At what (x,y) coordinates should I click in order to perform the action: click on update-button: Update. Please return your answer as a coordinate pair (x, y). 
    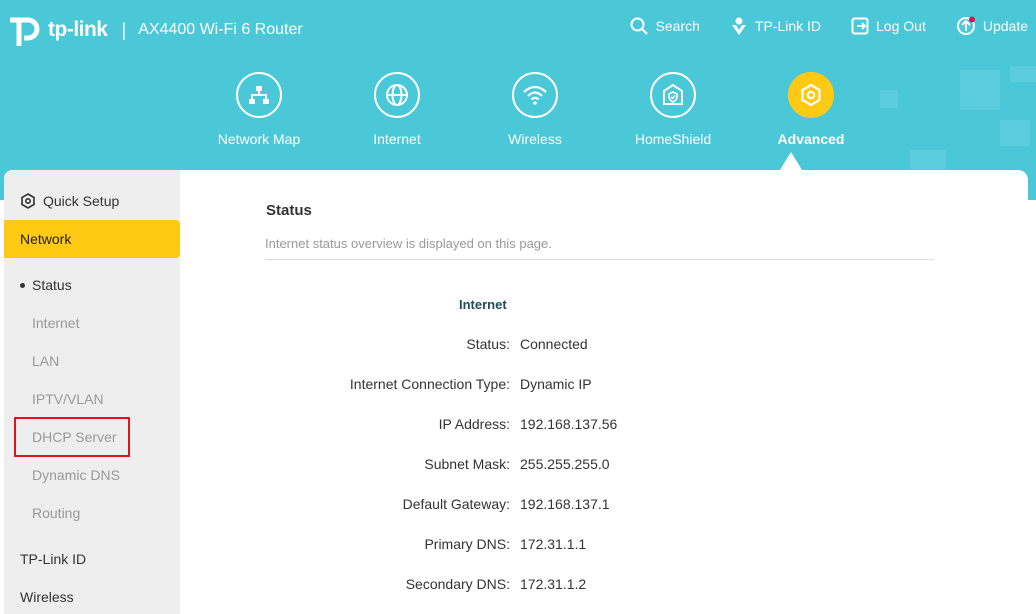
    Looking at the image, I should click on (992, 26).